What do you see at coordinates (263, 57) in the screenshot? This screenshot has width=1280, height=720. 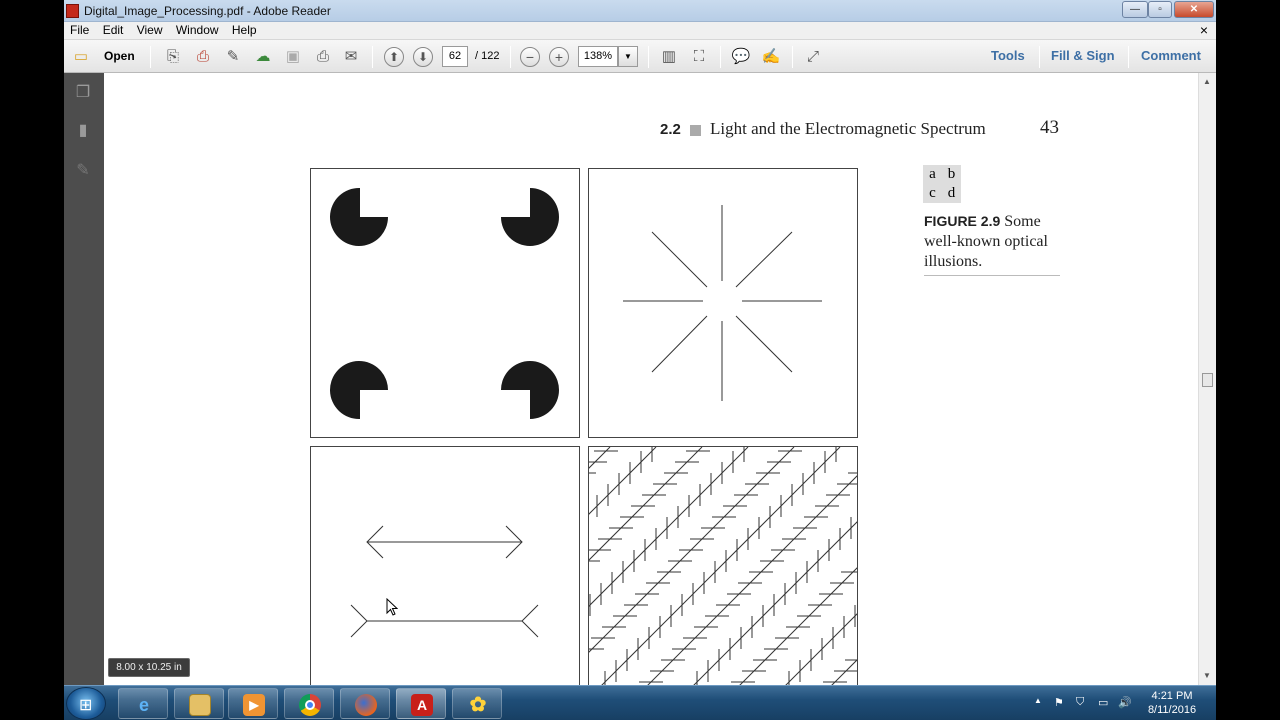 I see `cloud-upload-icon: ☁` at bounding box center [263, 57].